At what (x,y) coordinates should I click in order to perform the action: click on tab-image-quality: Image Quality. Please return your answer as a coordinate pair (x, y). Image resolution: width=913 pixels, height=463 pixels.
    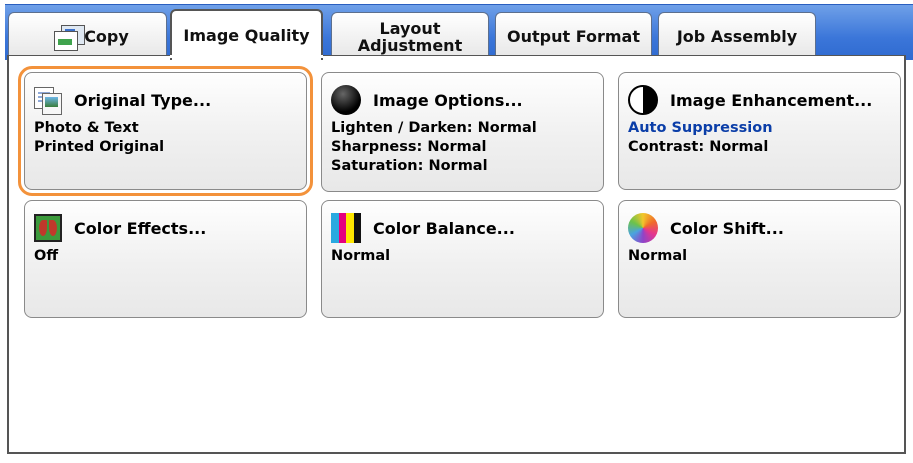
    Looking at the image, I should click on (246, 34).